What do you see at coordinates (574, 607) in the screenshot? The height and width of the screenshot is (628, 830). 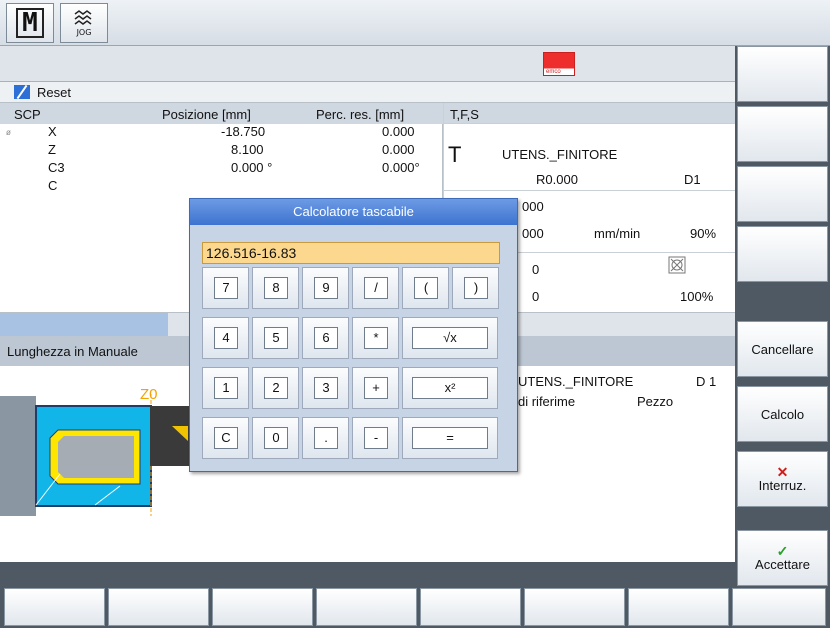 I see `softkey-h6` at bounding box center [574, 607].